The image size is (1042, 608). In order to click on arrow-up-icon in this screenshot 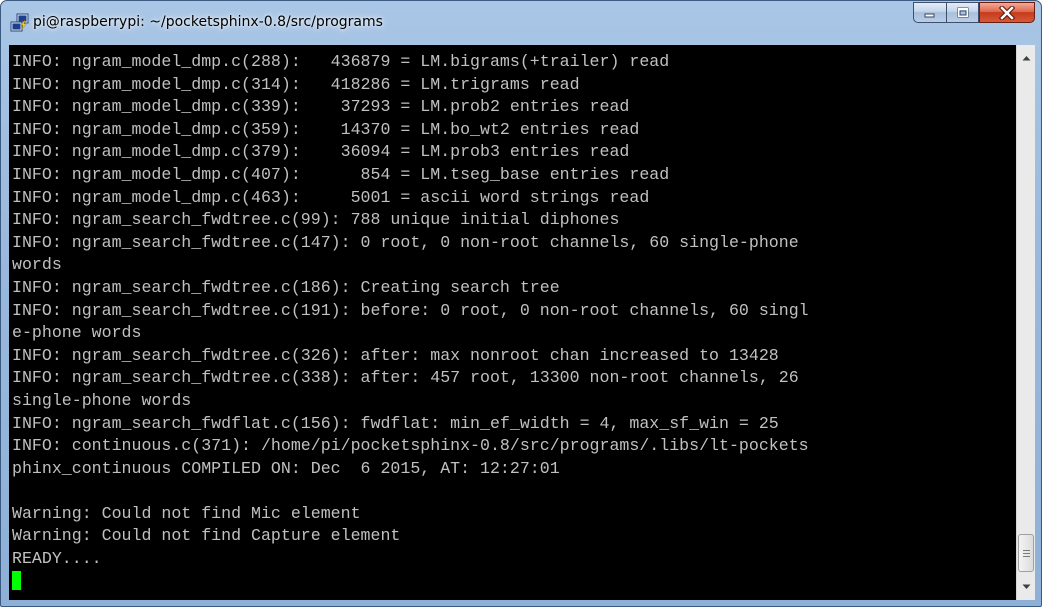, I will do `click(1026, 58)`.